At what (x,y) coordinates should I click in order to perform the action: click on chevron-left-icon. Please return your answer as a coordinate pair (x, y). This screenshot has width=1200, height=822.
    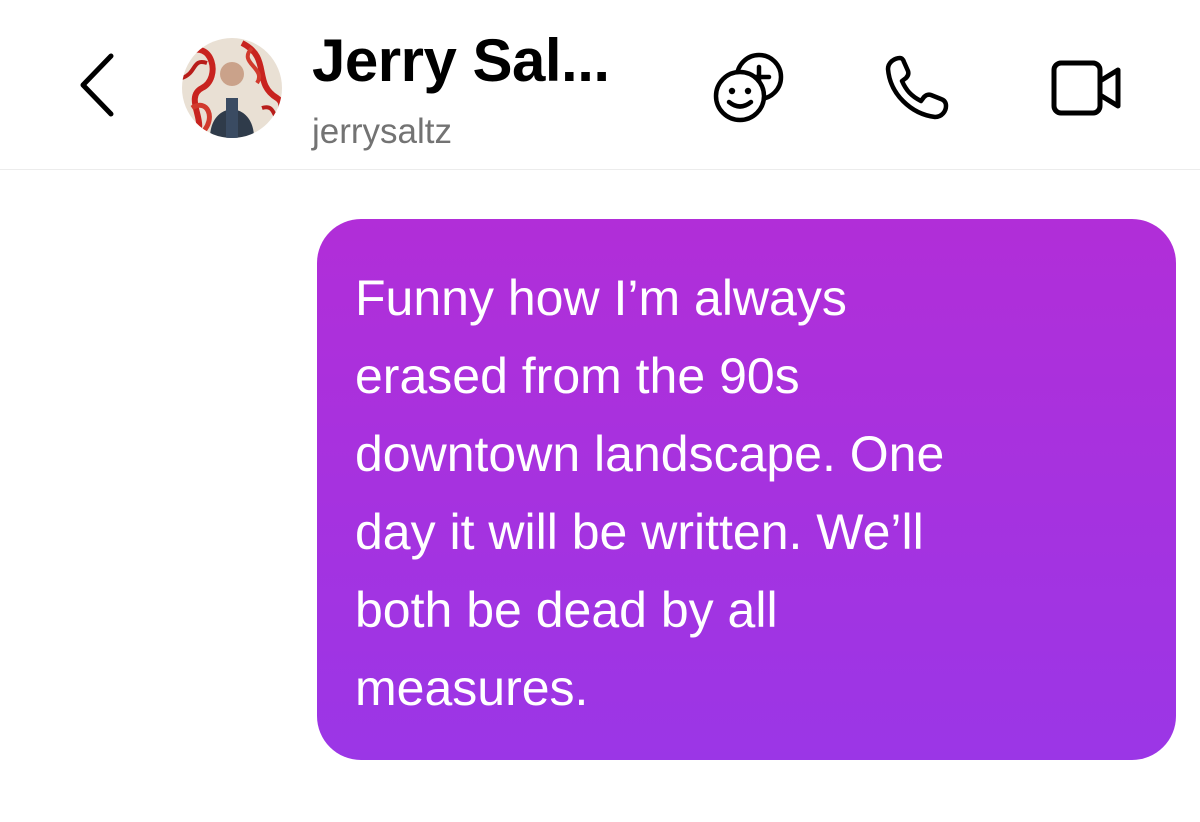
    Looking at the image, I should click on (97, 85).